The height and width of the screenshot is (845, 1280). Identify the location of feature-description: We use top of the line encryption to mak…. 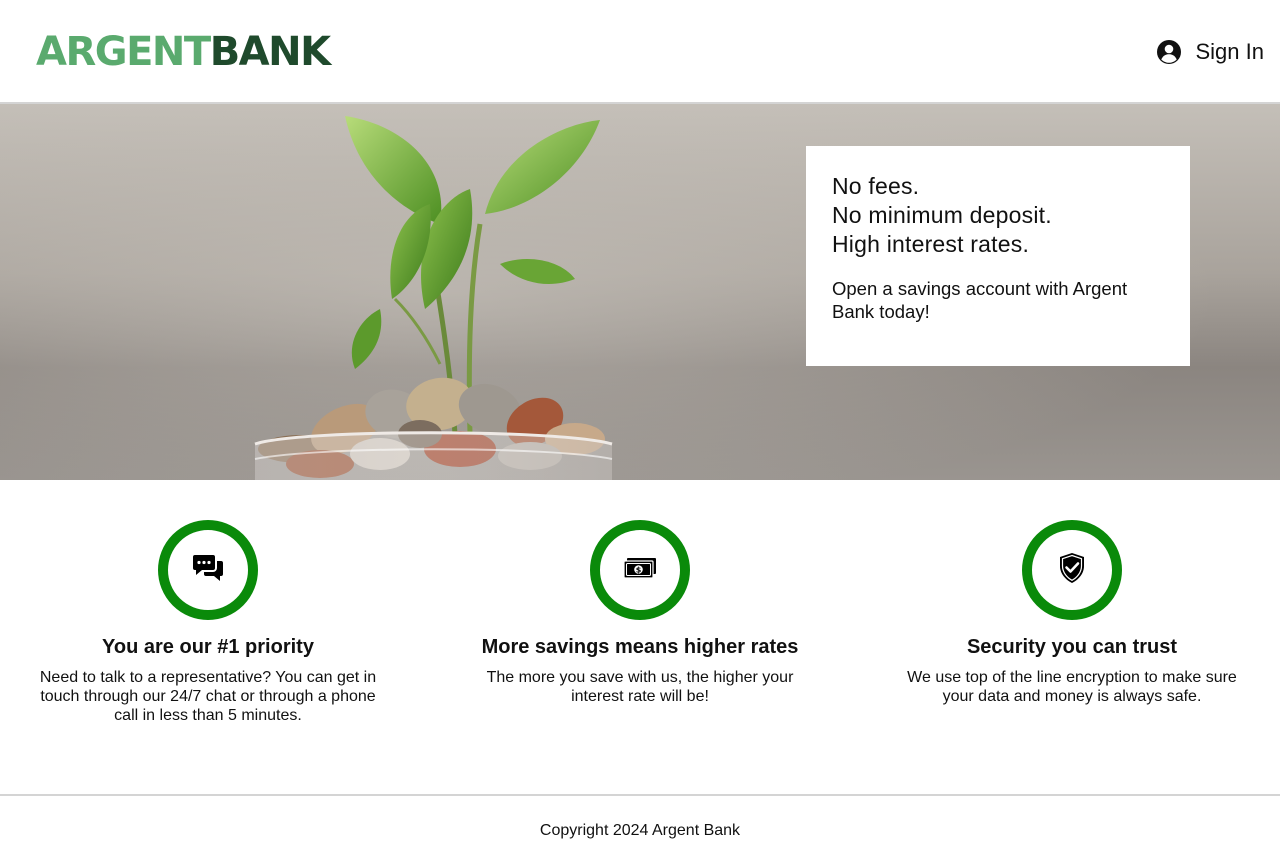
(1072, 687).